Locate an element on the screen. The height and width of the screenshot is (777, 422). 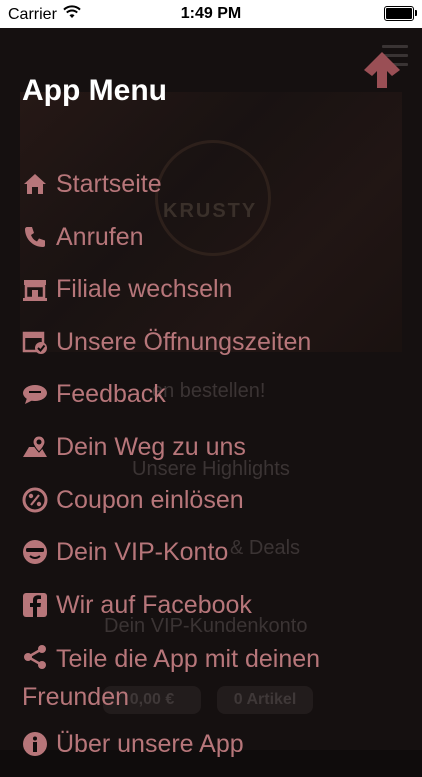
menu-item-startseite: Startseite is located at coordinates (202, 190).